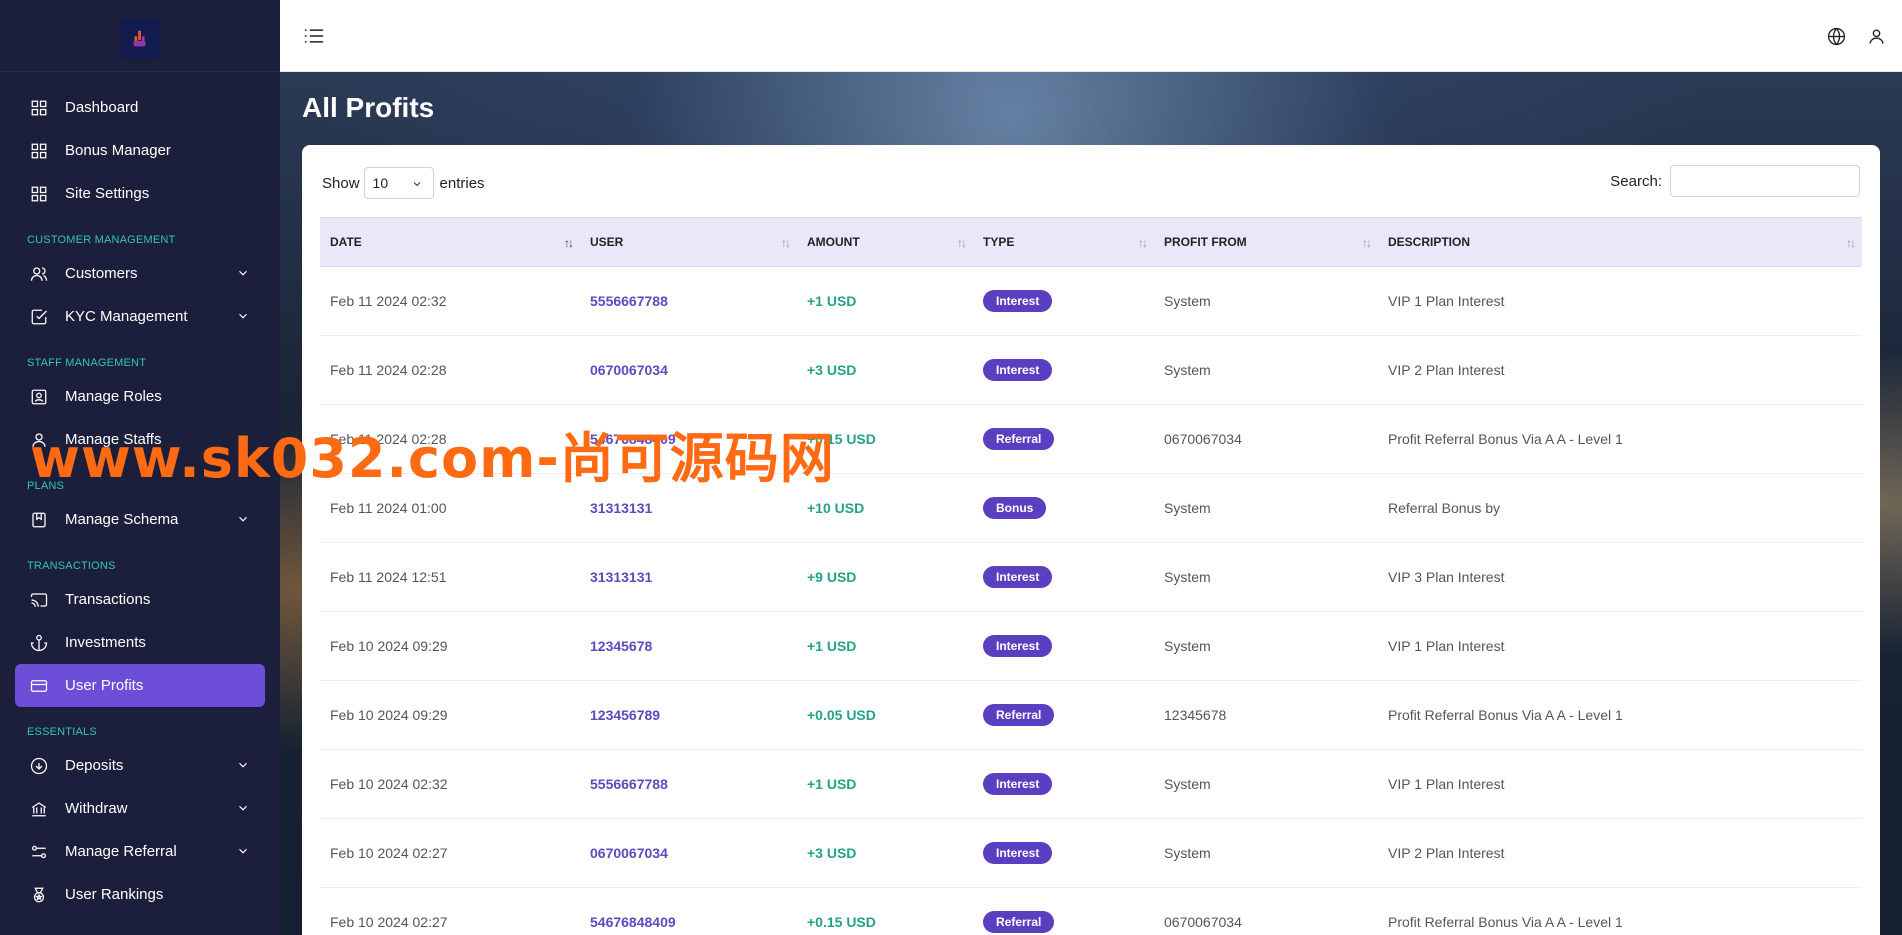  I want to click on arrow-down-circle-icon, so click(39, 766).